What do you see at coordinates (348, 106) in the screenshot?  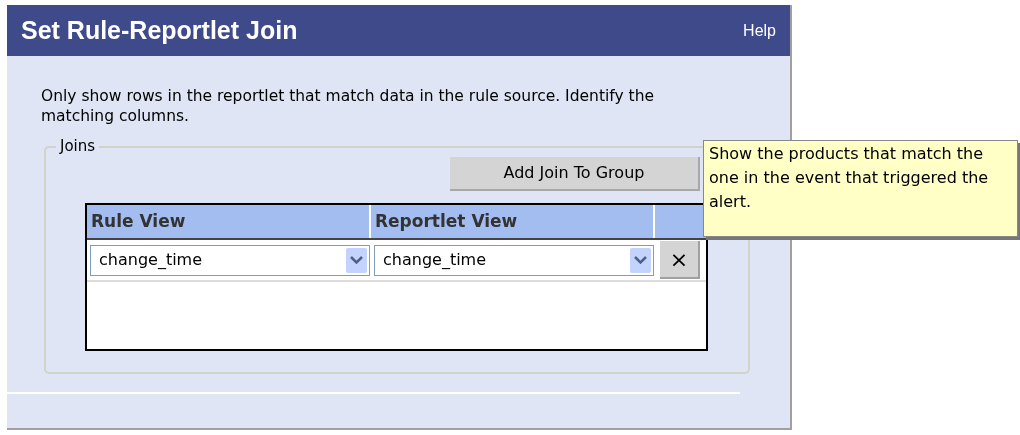 I see `description-text: Only show rows in the reportlet that match data in the rule source. Identify the matching columns.` at bounding box center [348, 106].